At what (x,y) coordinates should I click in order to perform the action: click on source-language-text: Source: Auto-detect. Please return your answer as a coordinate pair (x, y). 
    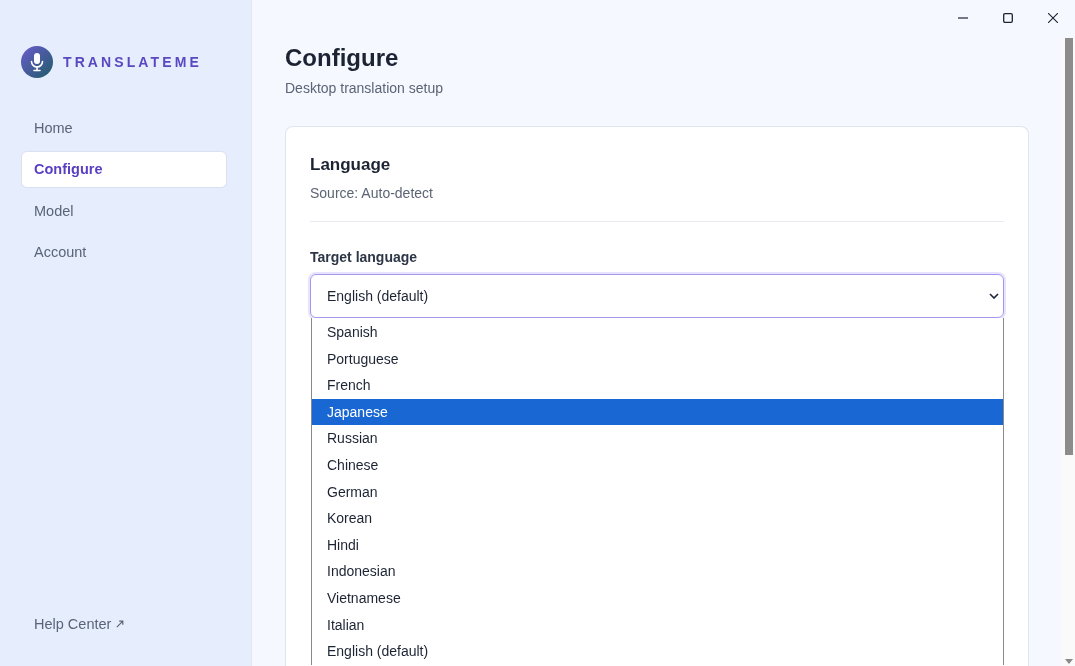
    Looking at the image, I should click on (372, 193).